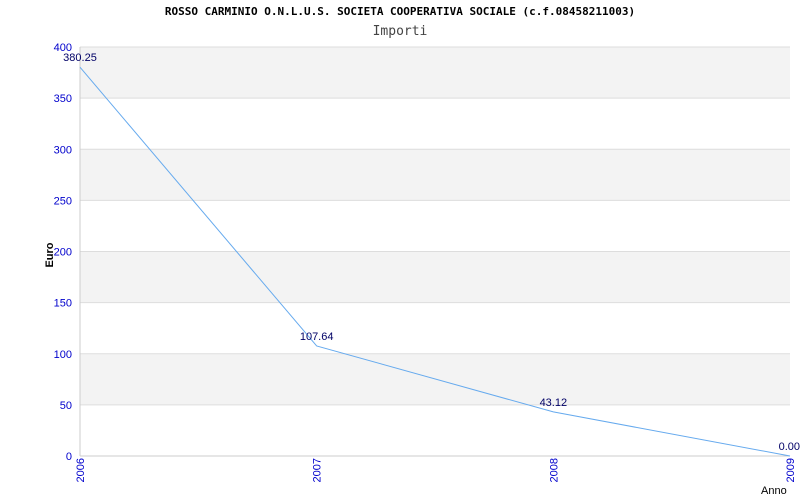  Describe the element at coordinates (554, 470) in the screenshot. I see `x-tick-label: 2008` at that location.